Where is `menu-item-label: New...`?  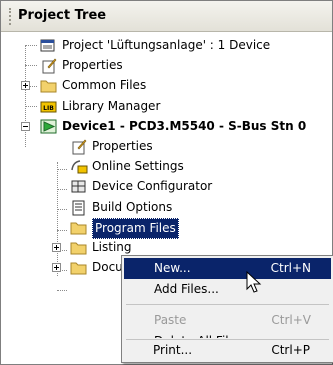 menu-item-label: New... is located at coordinates (172, 268).